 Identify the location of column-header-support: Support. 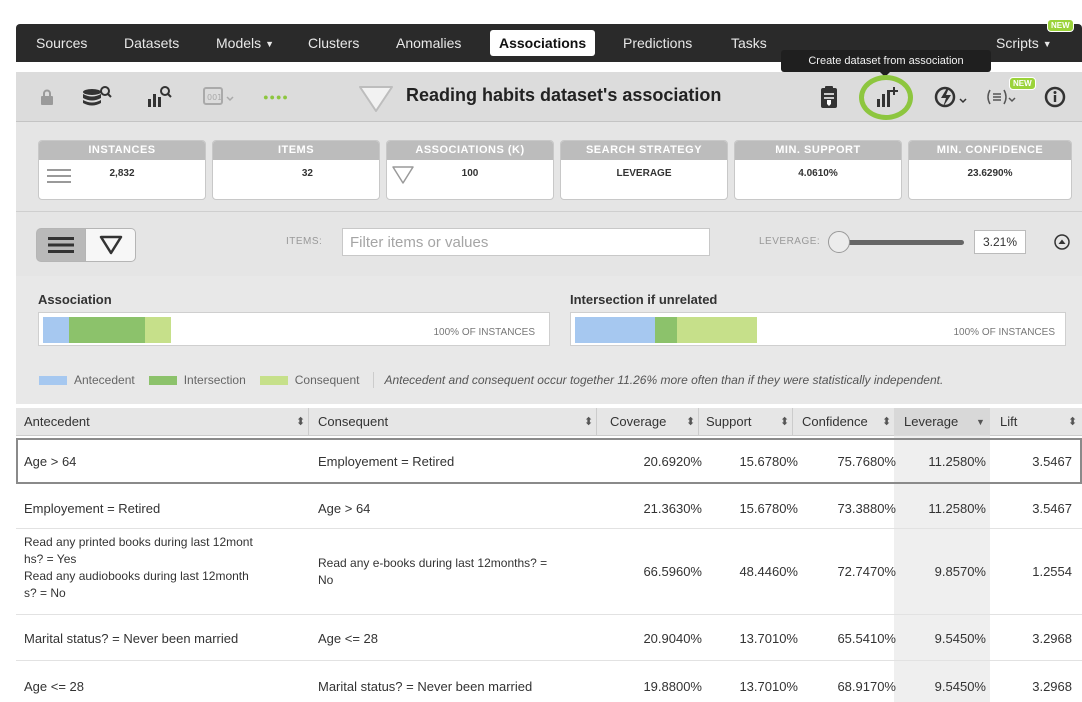
(729, 422).